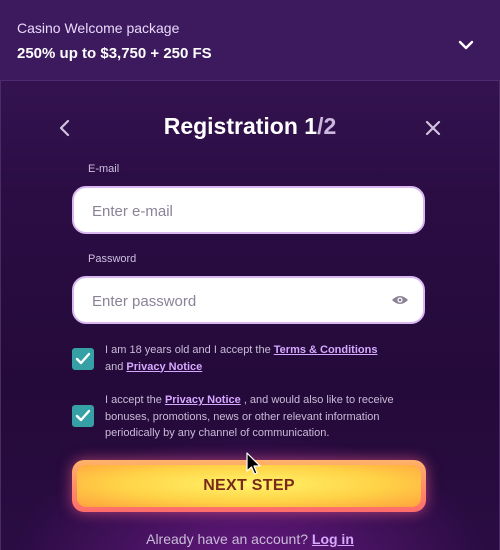  What do you see at coordinates (240, 126) in the screenshot?
I see `title-main: Registration 1` at bounding box center [240, 126].